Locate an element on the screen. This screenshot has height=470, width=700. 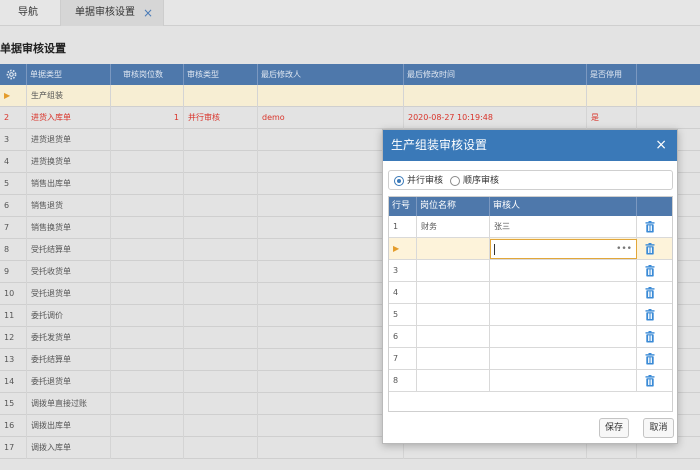
grid-header: 单据类型 审核岗位数 审核类型 最后修改人 最后修改时间 是否停用 is located at coordinates (350, 74).